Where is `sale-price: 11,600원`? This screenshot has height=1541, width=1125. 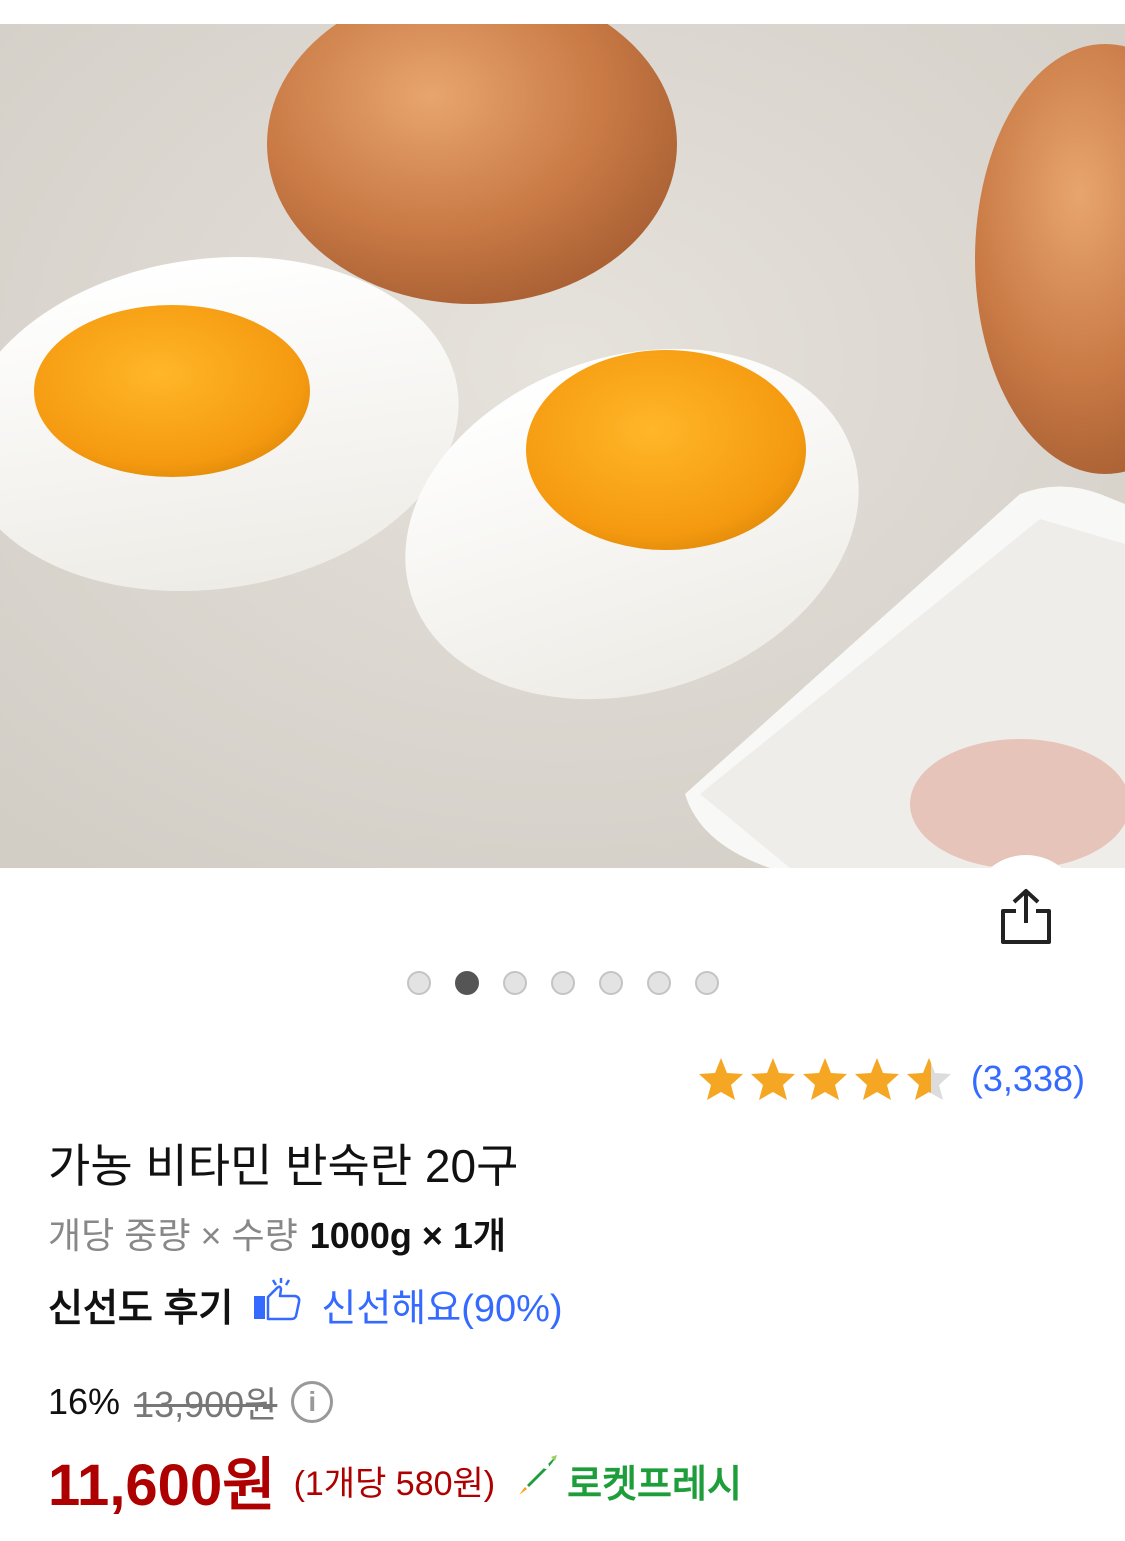 sale-price: 11,600원 is located at coordinates (162, 1485).